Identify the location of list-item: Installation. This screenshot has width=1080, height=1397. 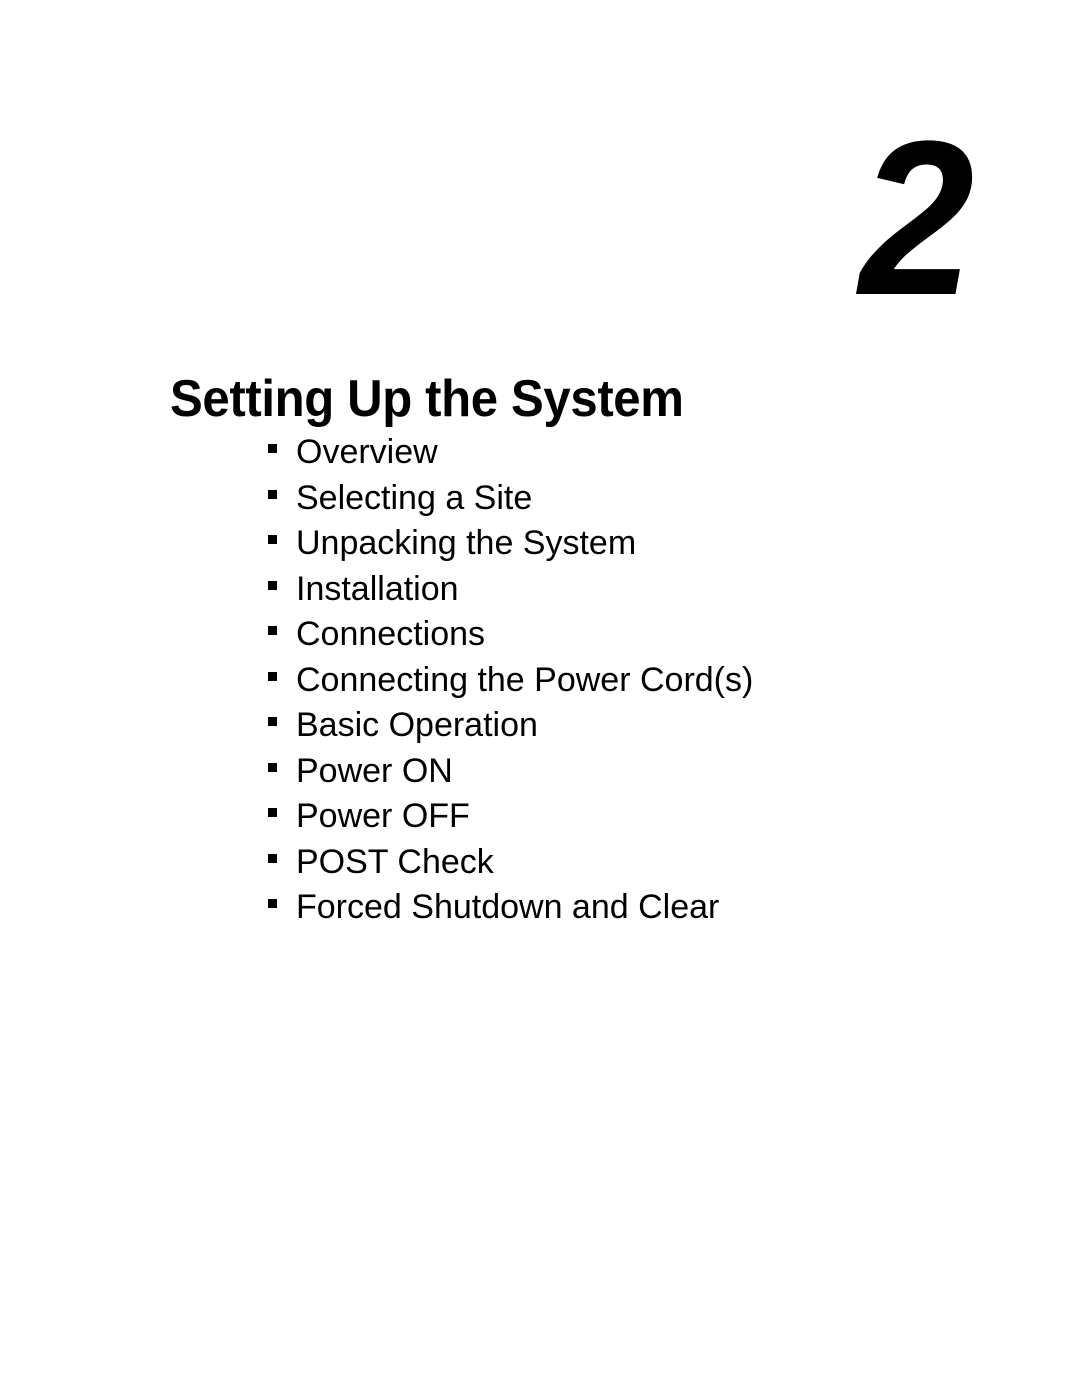
(510, 590).